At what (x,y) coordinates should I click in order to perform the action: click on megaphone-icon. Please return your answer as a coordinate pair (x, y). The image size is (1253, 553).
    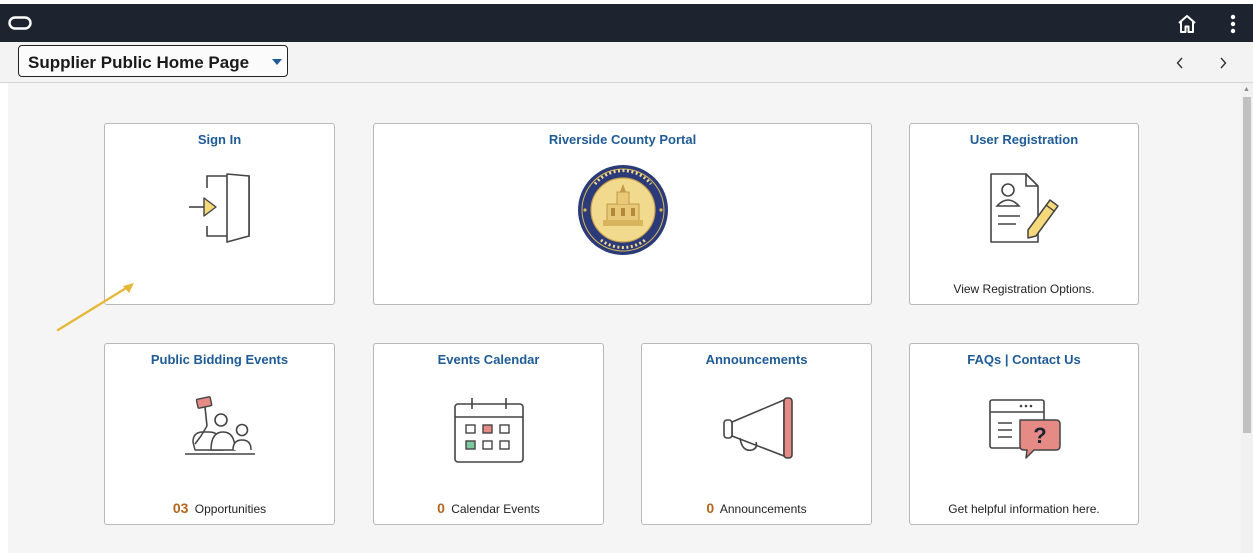
    Looking at the image, I should click on (758, 428).